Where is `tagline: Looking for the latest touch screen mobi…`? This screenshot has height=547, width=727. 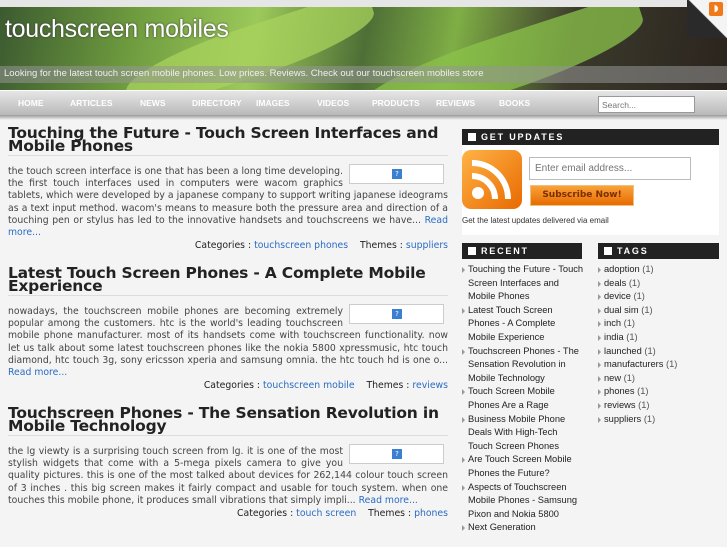
tagline: Looking for the latest touch screen mobi… is located at coordinates (244, 73).